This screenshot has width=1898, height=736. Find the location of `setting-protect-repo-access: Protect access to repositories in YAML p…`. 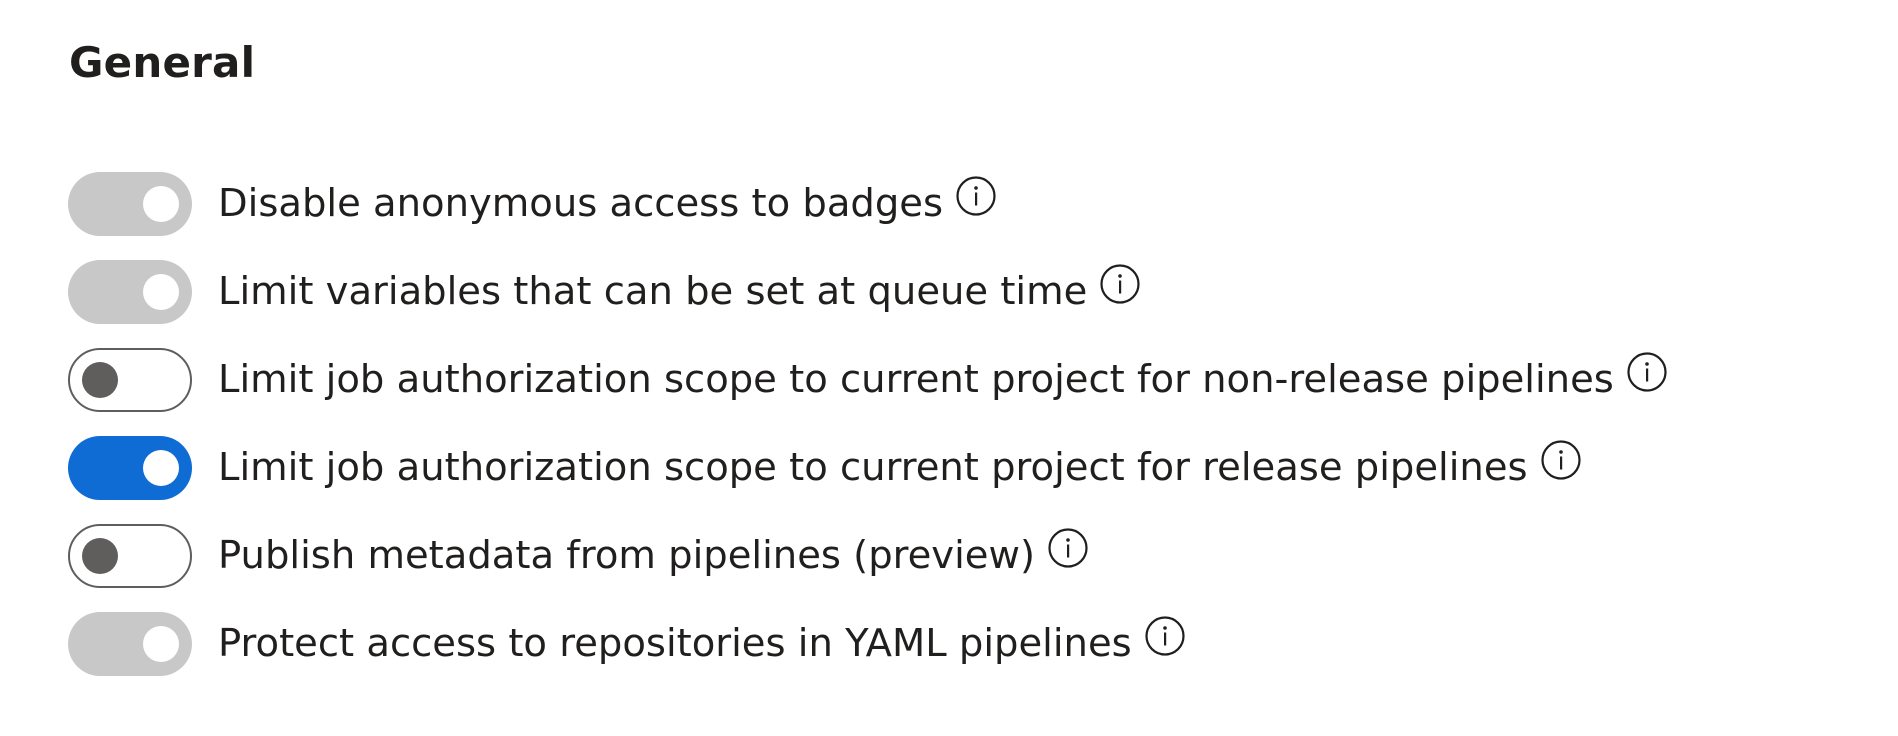

setting-protect-repo-access: Protect access to repositories in YAML p… is located at coordinates (868, 644).